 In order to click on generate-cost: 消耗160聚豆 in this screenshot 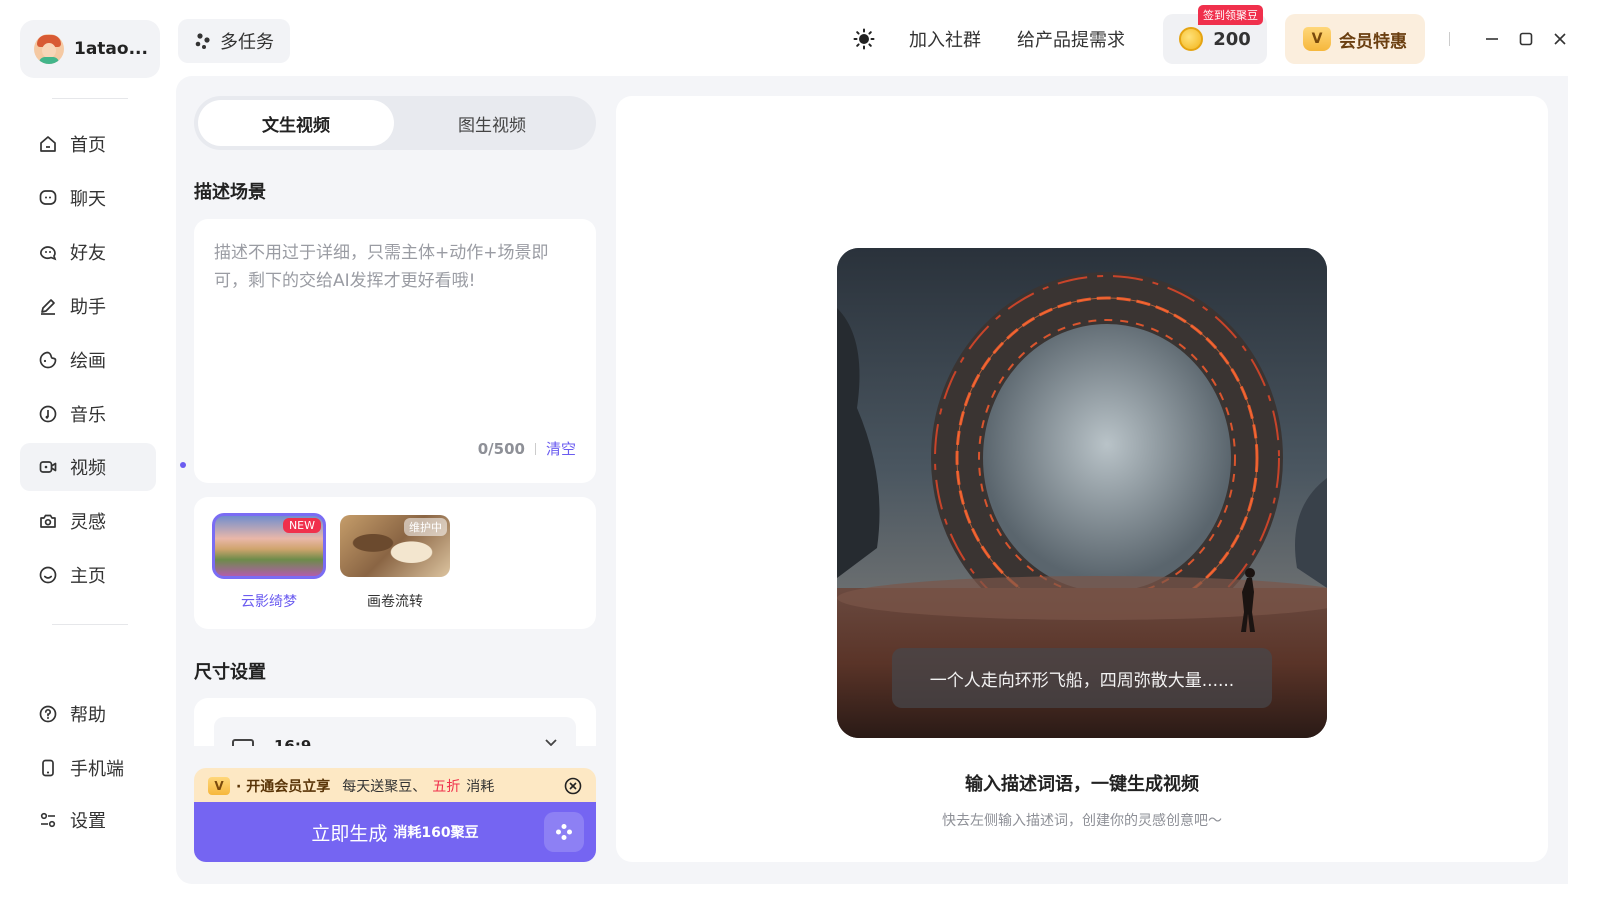, I will do `click(436, 833)`.